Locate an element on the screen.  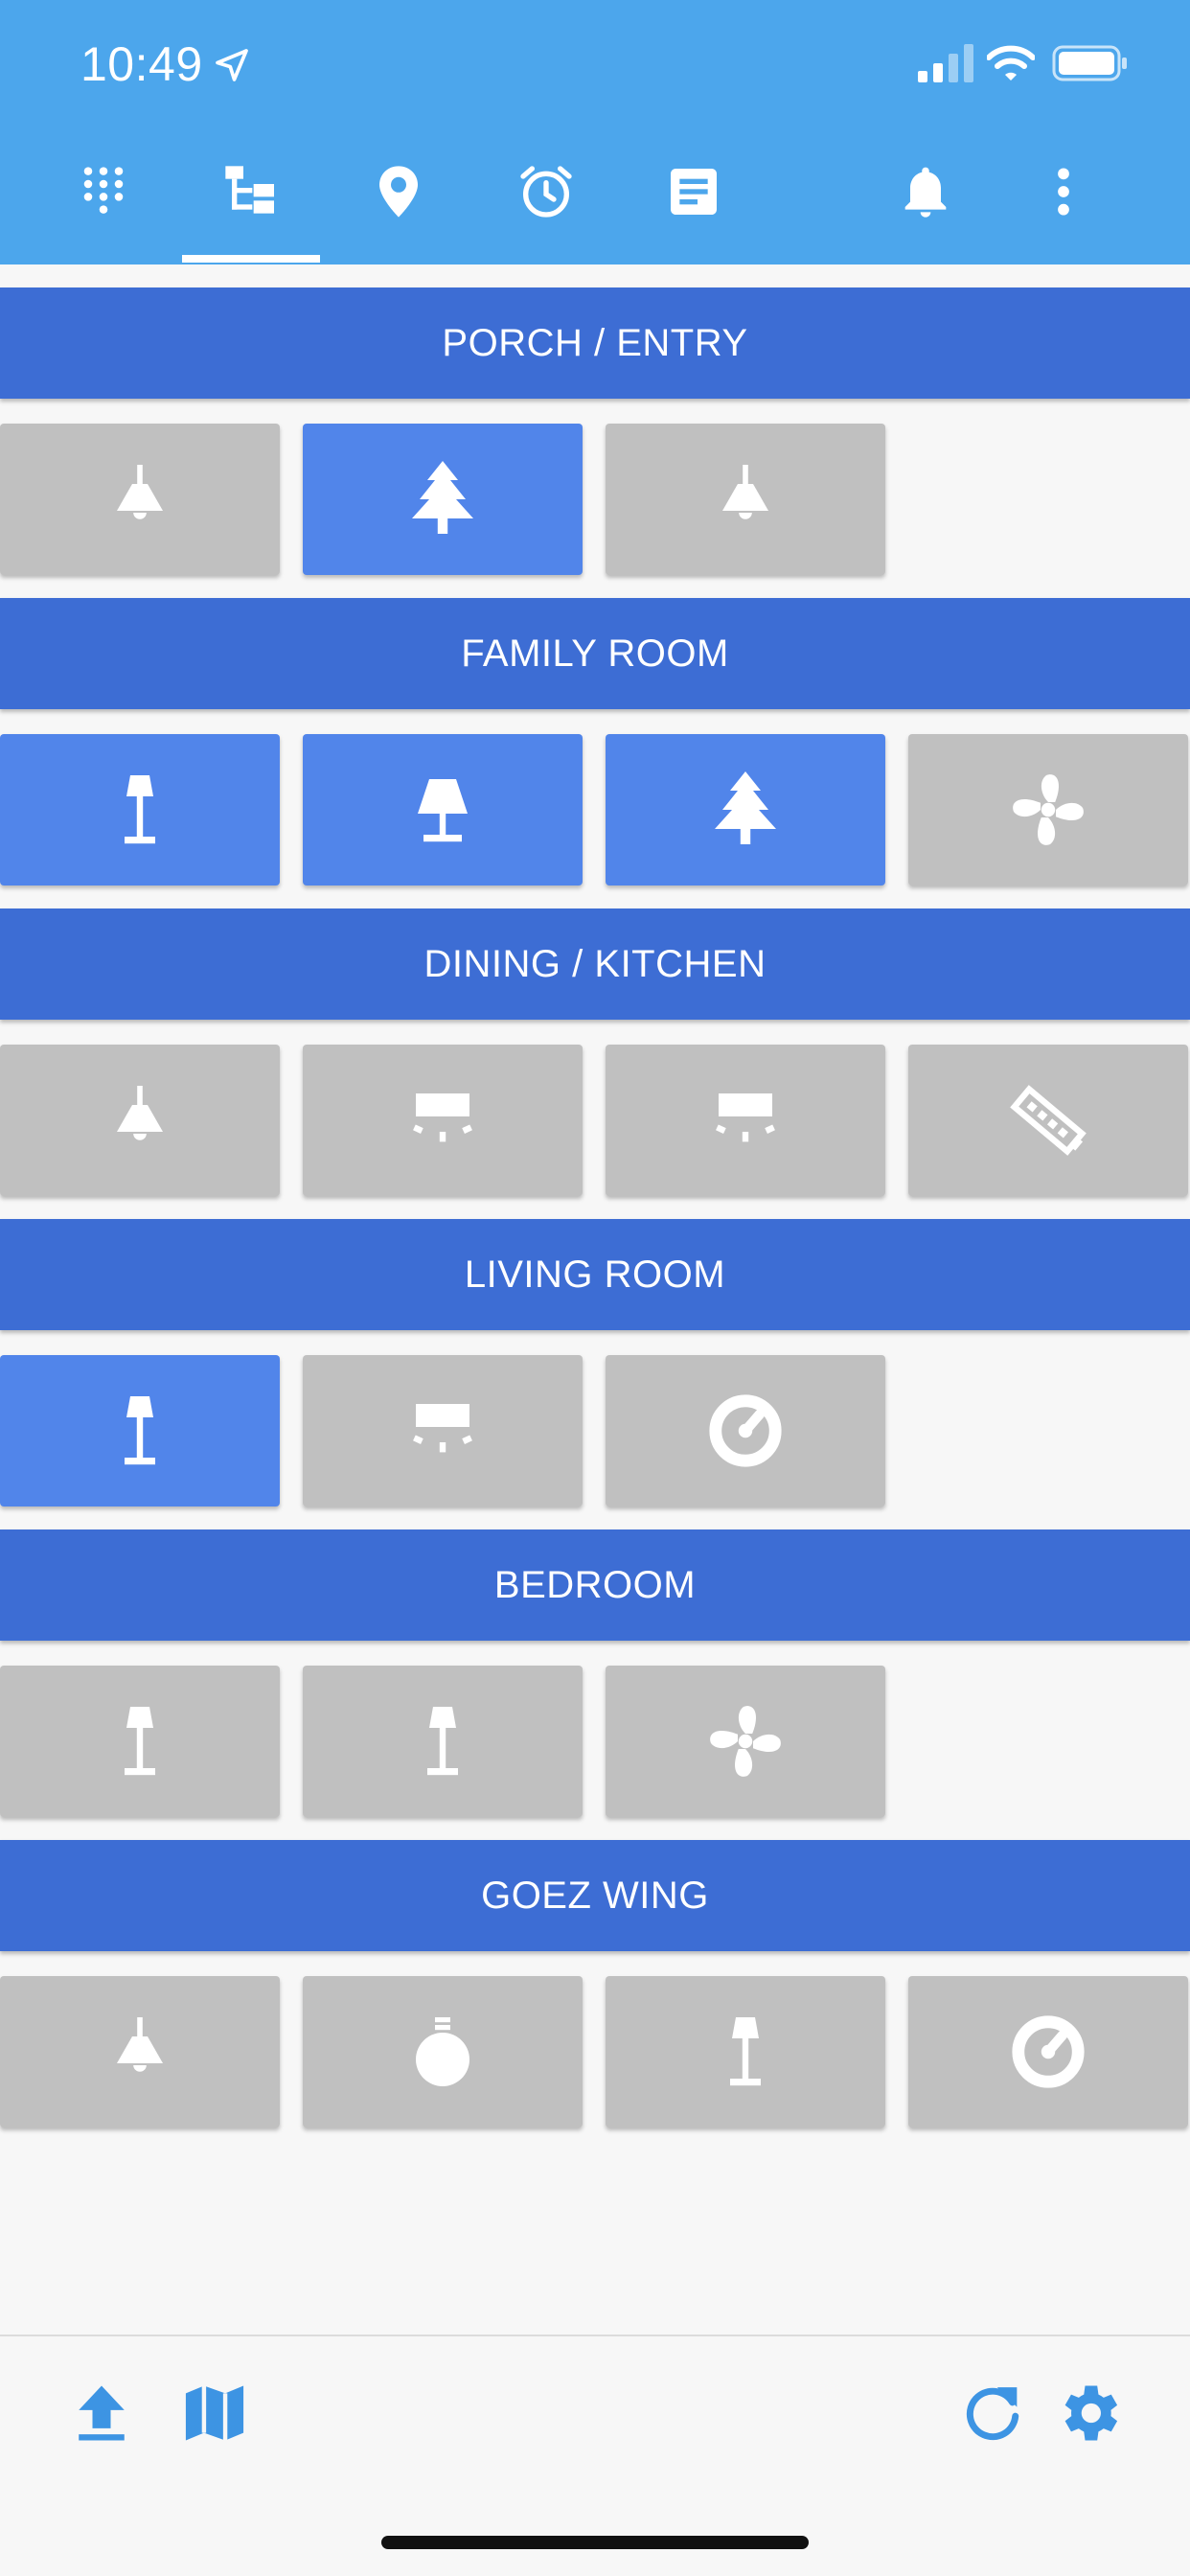
refresh-button is located at coordinates (992, 2413).